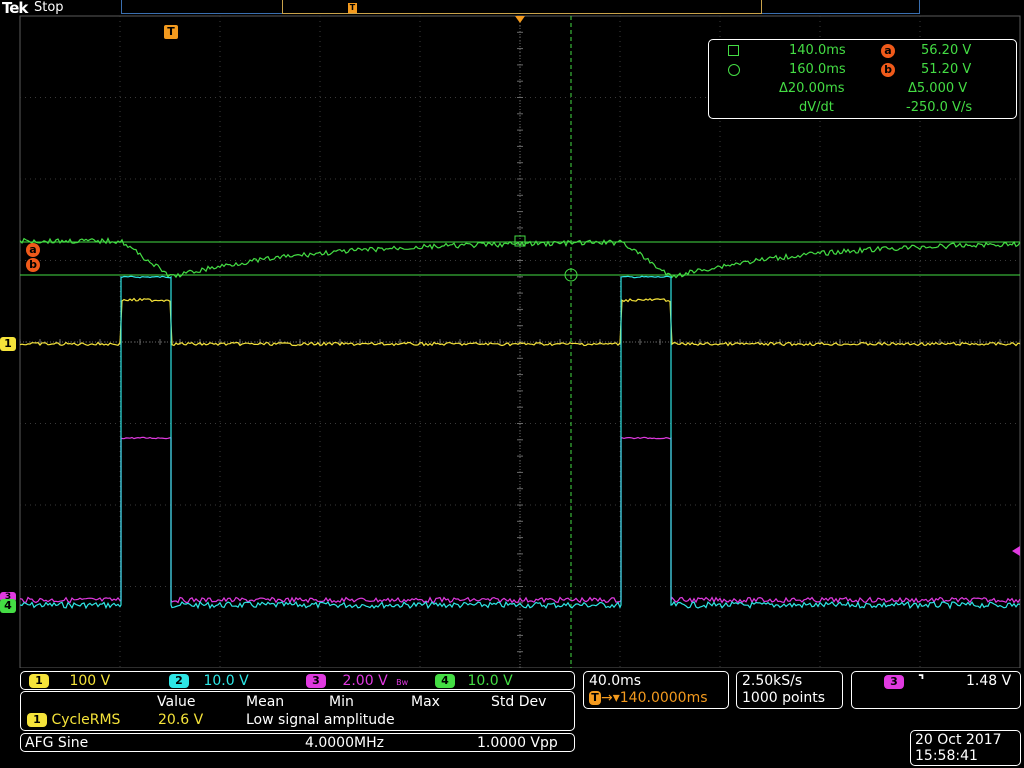 Image resolution: width=1024 pixels, height=768 pixels. What do you see at coordinates (520, 19) in the screenshot?
I see `trigger-position-marker` at bounding box center [520, 19].